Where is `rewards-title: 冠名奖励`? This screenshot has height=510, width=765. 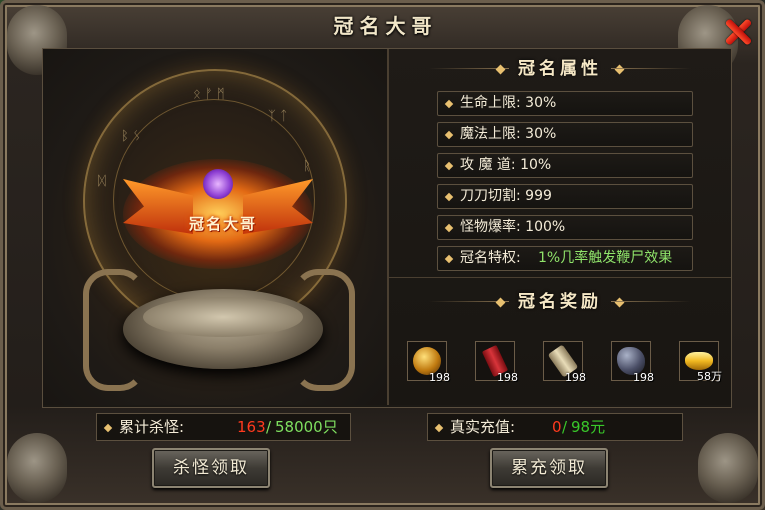 rewards-title: 冠名奖励 is located at coordinates (560, 302).